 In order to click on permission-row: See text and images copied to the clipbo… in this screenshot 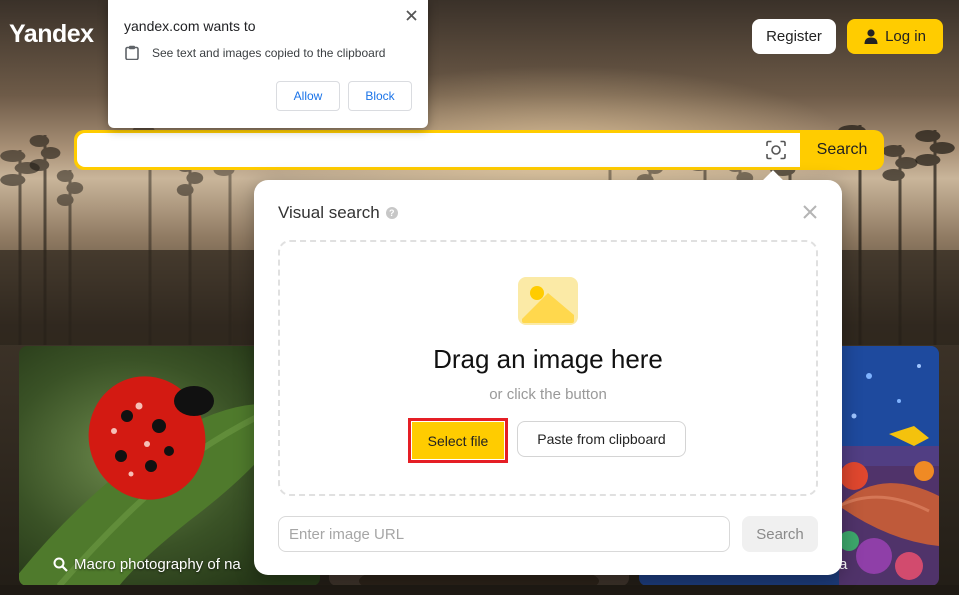, I will do `click(255, 52)`.